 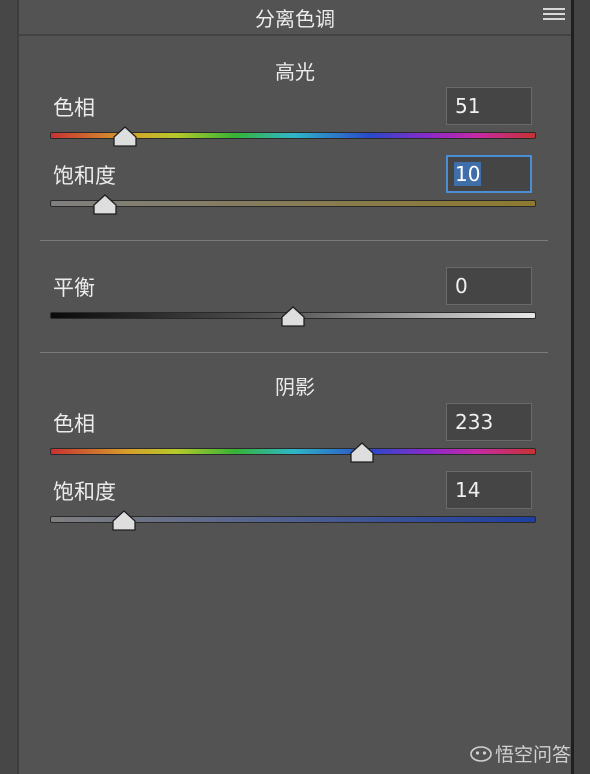 I want to click on highlights-hue-input: 51, so click(x=489, y=106).